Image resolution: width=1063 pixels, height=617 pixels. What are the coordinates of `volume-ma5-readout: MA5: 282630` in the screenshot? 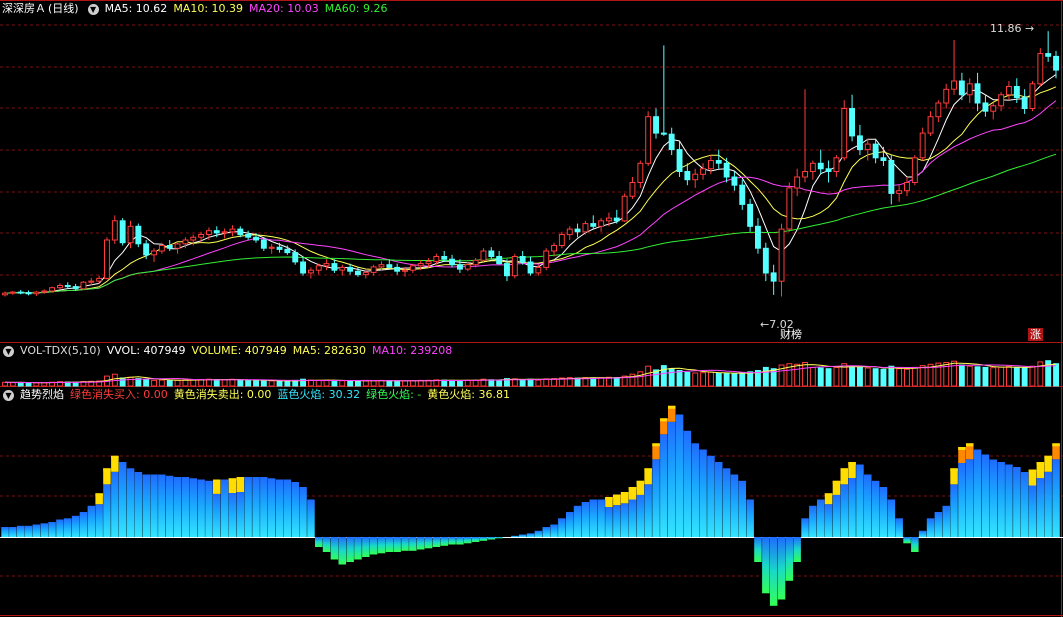 It's located at (329, 350).